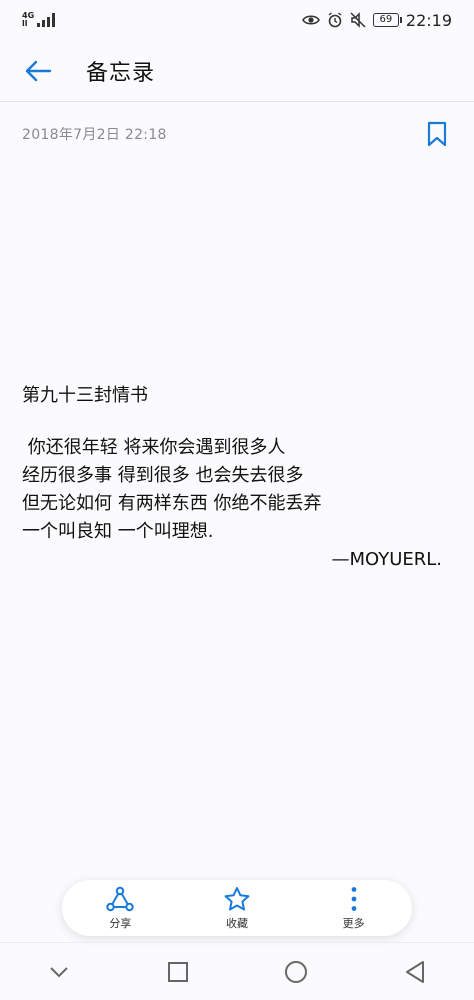  What do you see at coordinates (310, 20) in the screenshot?
I see `eye-icon` at bounding box center [310, 20].